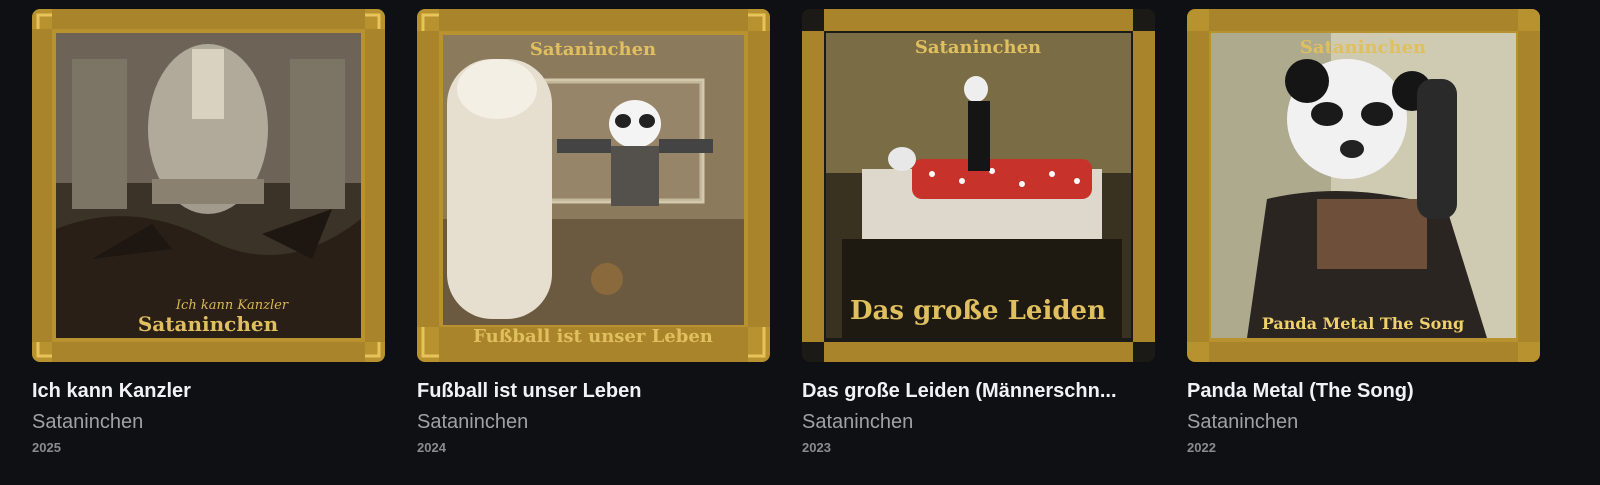 The image size is (1600, 485). What do you see at coordinates (431, 447) in the screenshot?
I see `release-year: 2024` at bounding box center [431, 447].